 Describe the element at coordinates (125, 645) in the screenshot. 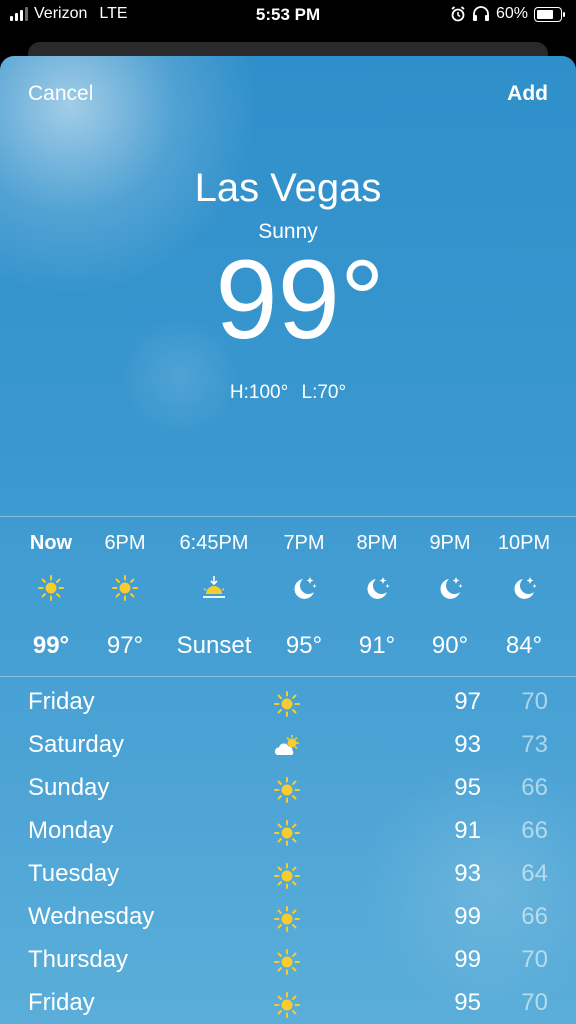

I see `hour-temp: 97°` at that location.